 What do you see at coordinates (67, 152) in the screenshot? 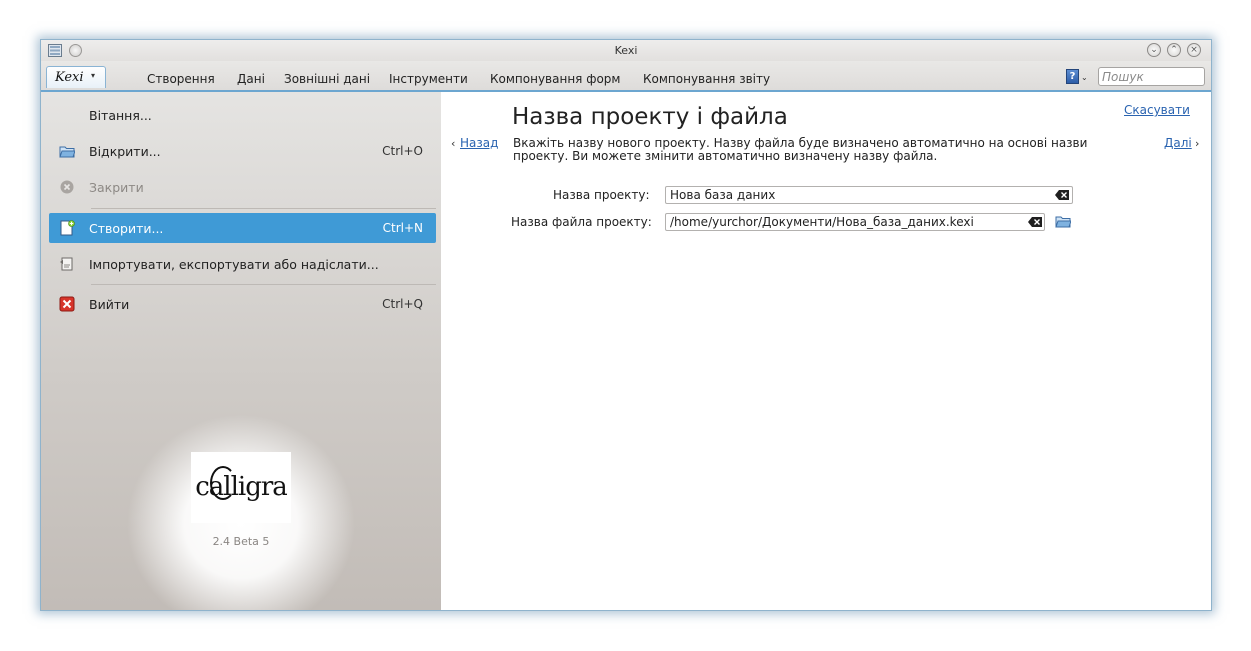
I see `open-folder-icon` at bounding box center [67, 152].